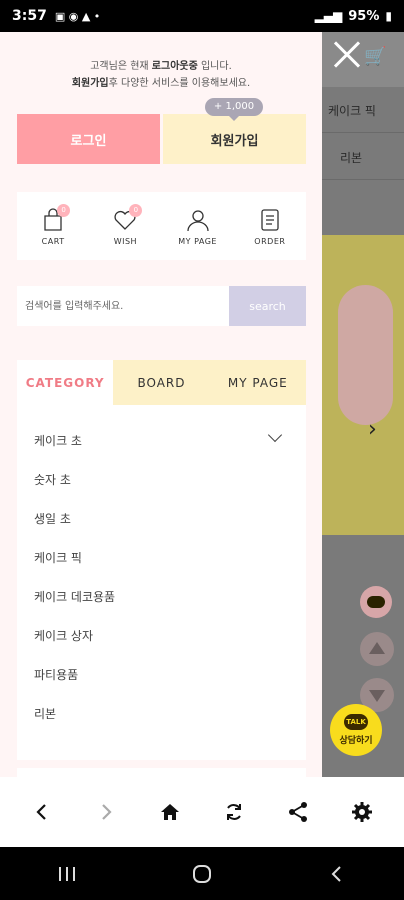 The height and width of the screenshot is (900, 404). I want to click on signal-icon: ▂▄▆, so click(328, 16).